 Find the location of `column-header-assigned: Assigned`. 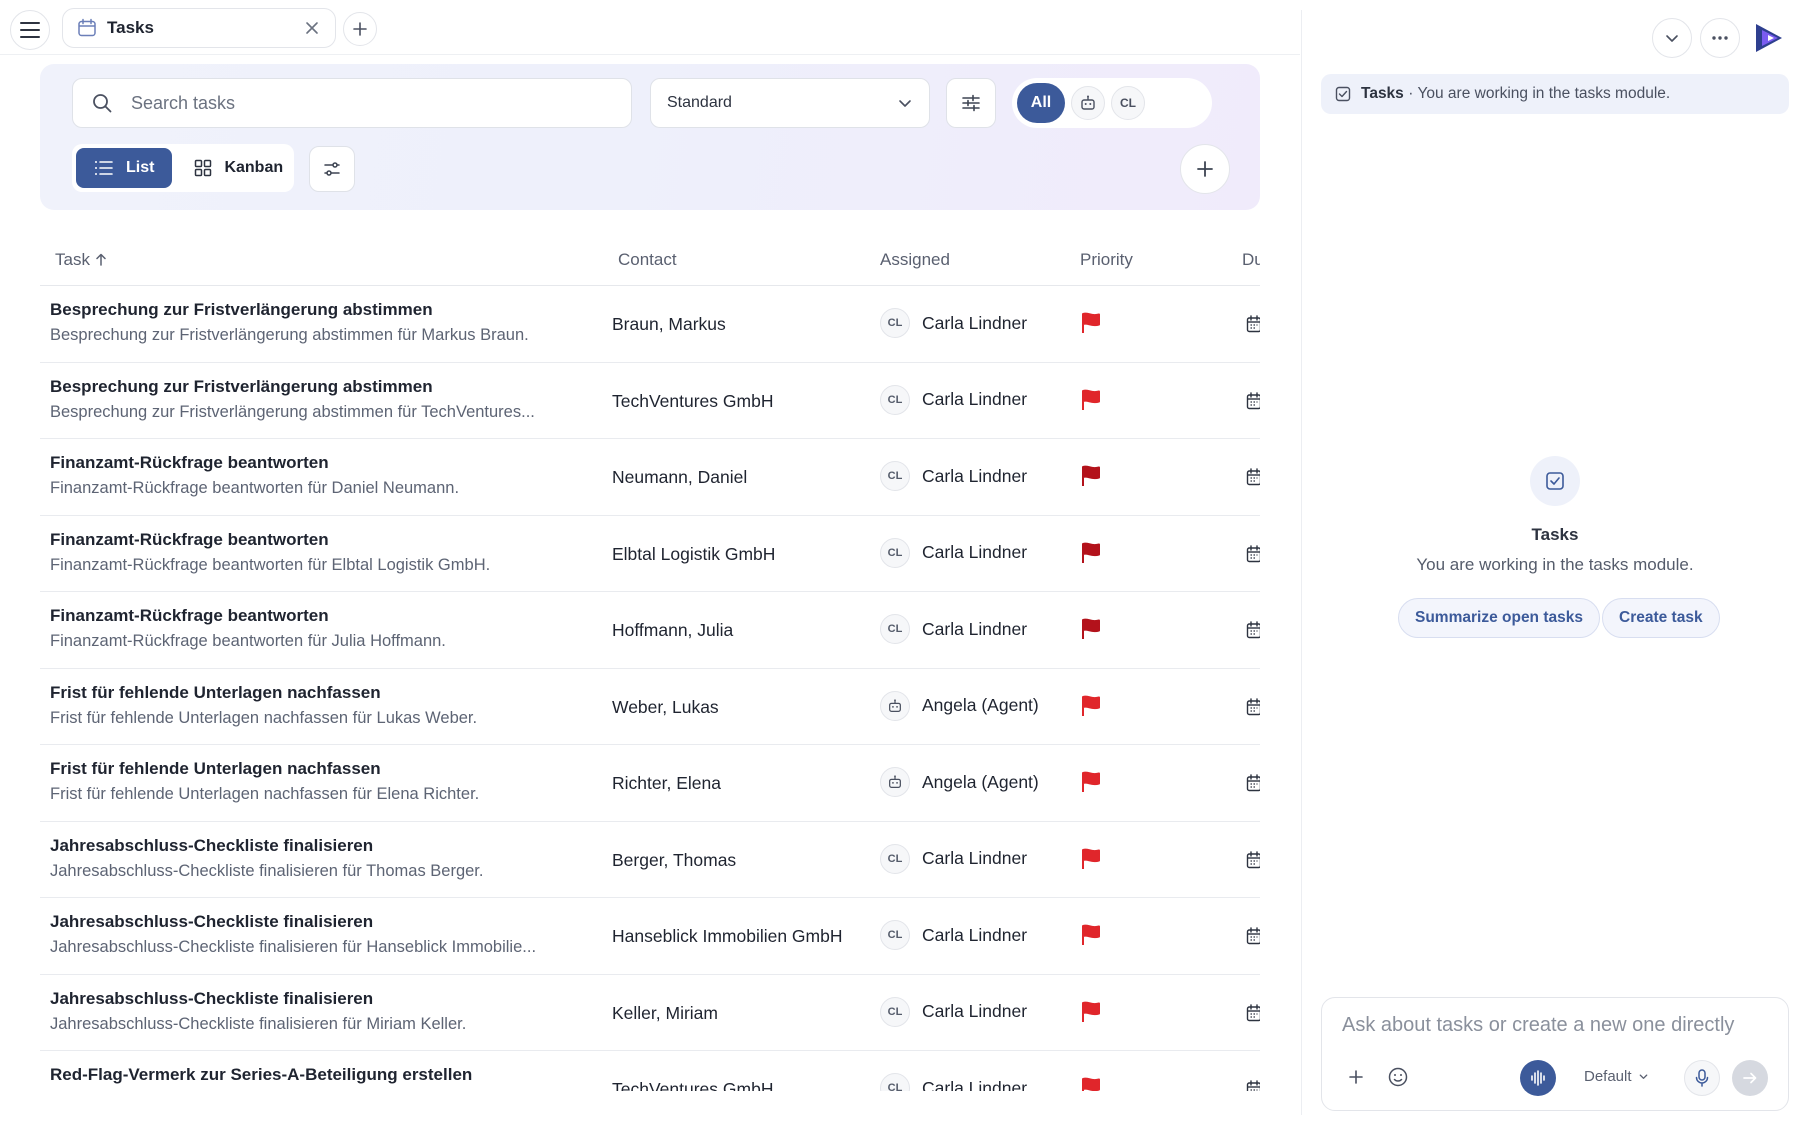

column-header-assigned: Assigned is located at coordinates (915, 260).